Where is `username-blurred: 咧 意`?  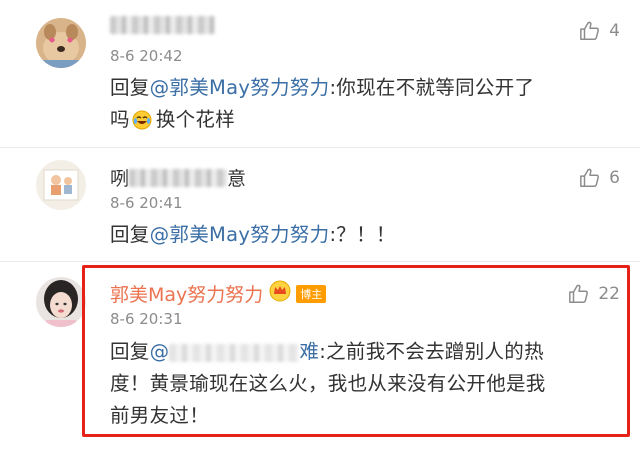
username-blurred: 咧 意 is located at coordinates (178, 177).